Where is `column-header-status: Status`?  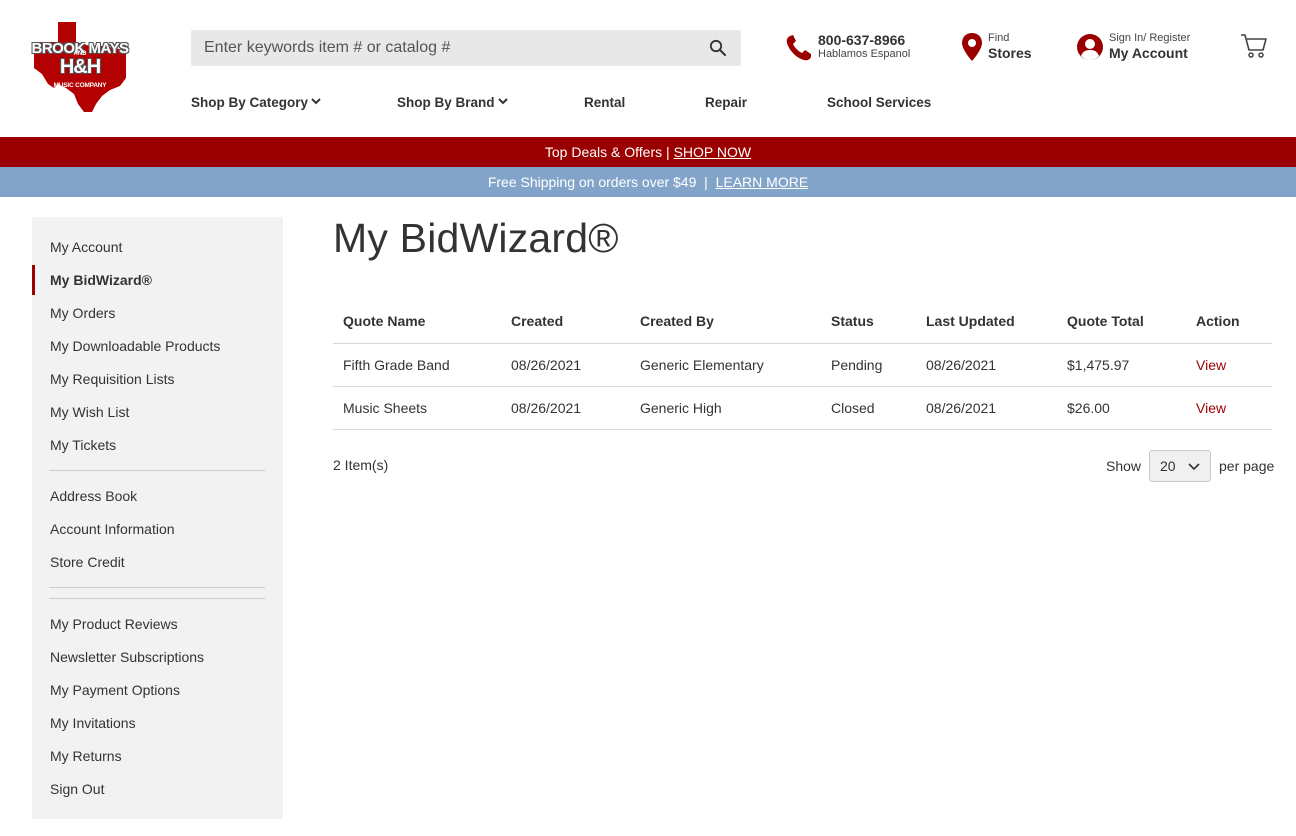 column-header-status: Status is located at coordinates (852, 321).